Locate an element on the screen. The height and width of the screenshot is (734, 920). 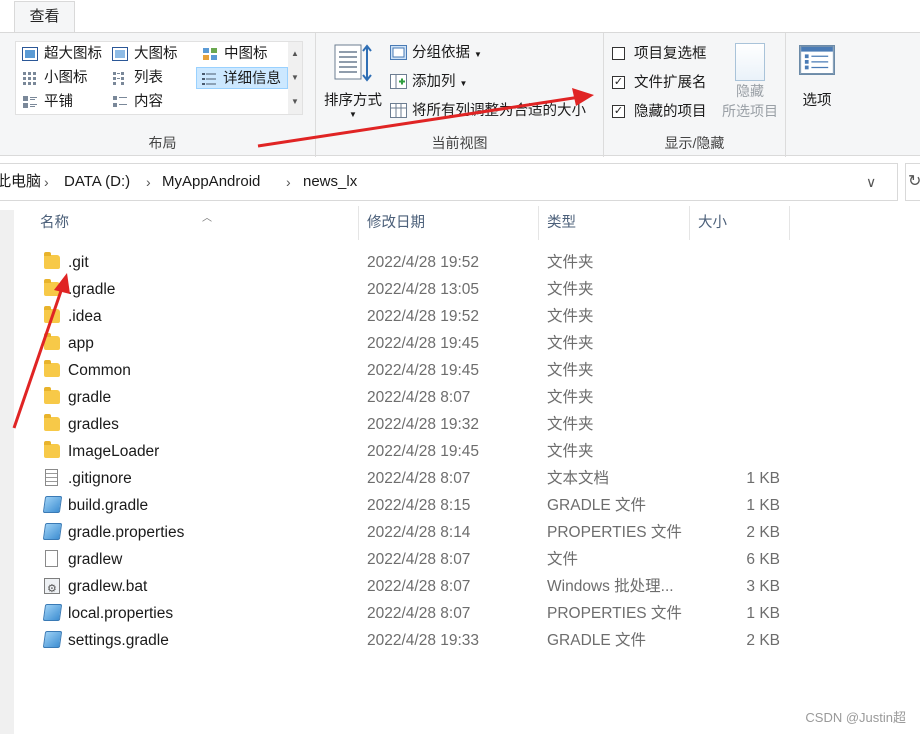
options-button: 选项 is located at coordinates (817, 76).